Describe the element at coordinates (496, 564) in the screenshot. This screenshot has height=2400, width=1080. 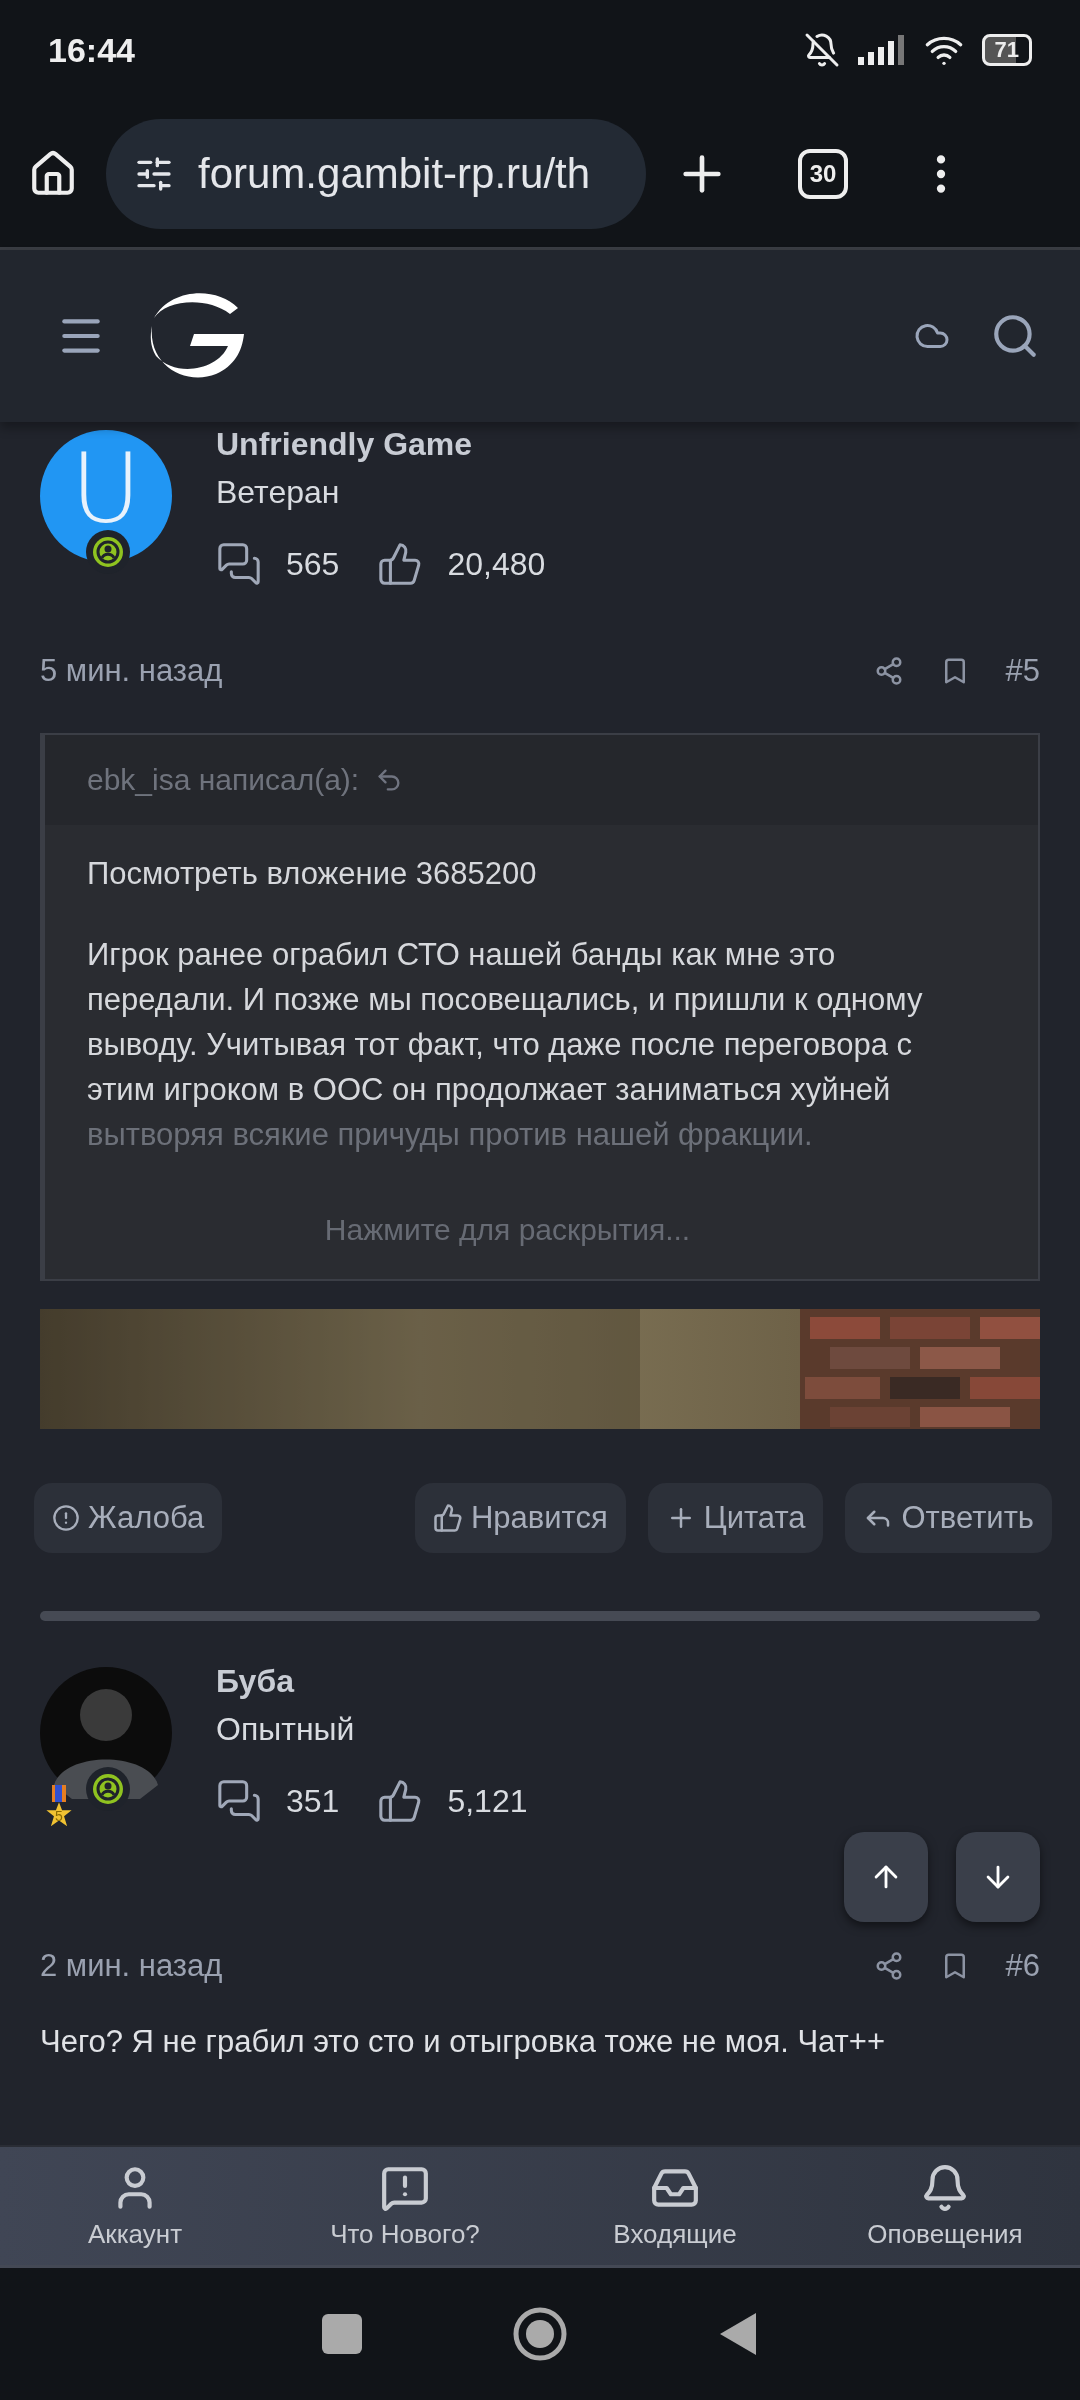
I see `like-count: 20,480` at that location.